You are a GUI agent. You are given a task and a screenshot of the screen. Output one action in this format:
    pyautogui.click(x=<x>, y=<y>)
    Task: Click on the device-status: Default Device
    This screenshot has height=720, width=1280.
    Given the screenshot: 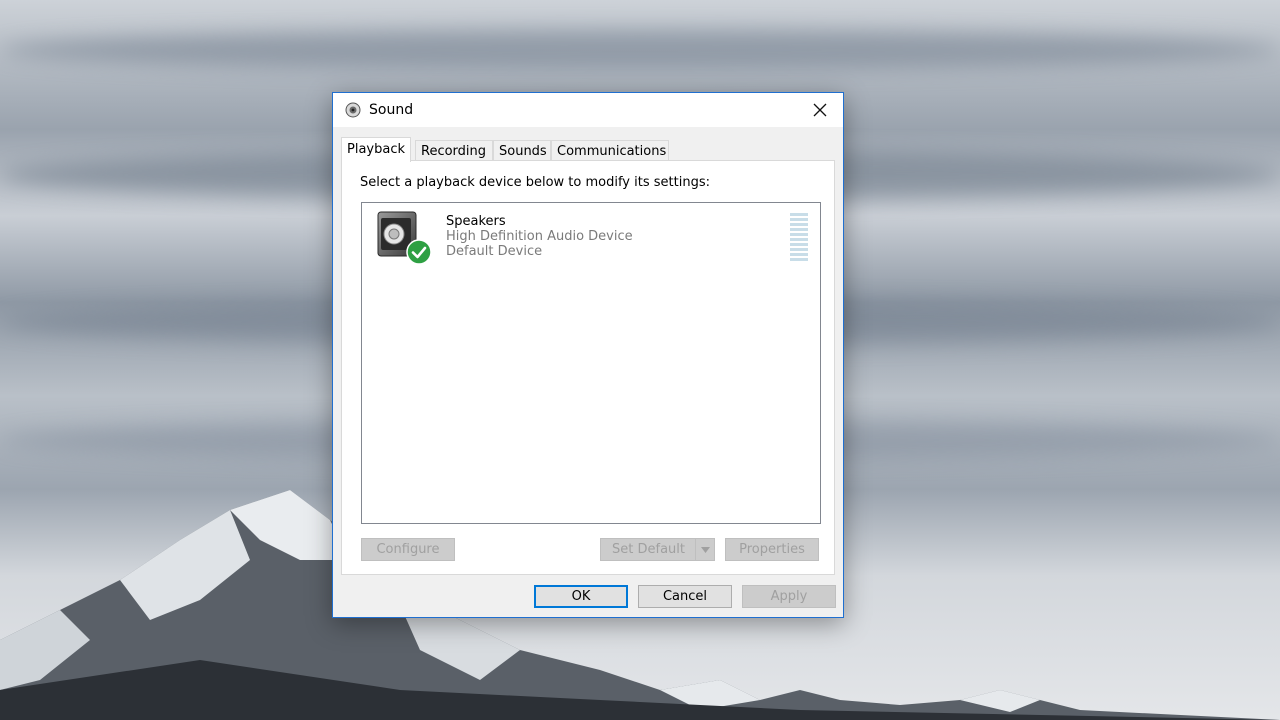 What is the action you would take?
    pyautogui.click(x=494, y=251)
    